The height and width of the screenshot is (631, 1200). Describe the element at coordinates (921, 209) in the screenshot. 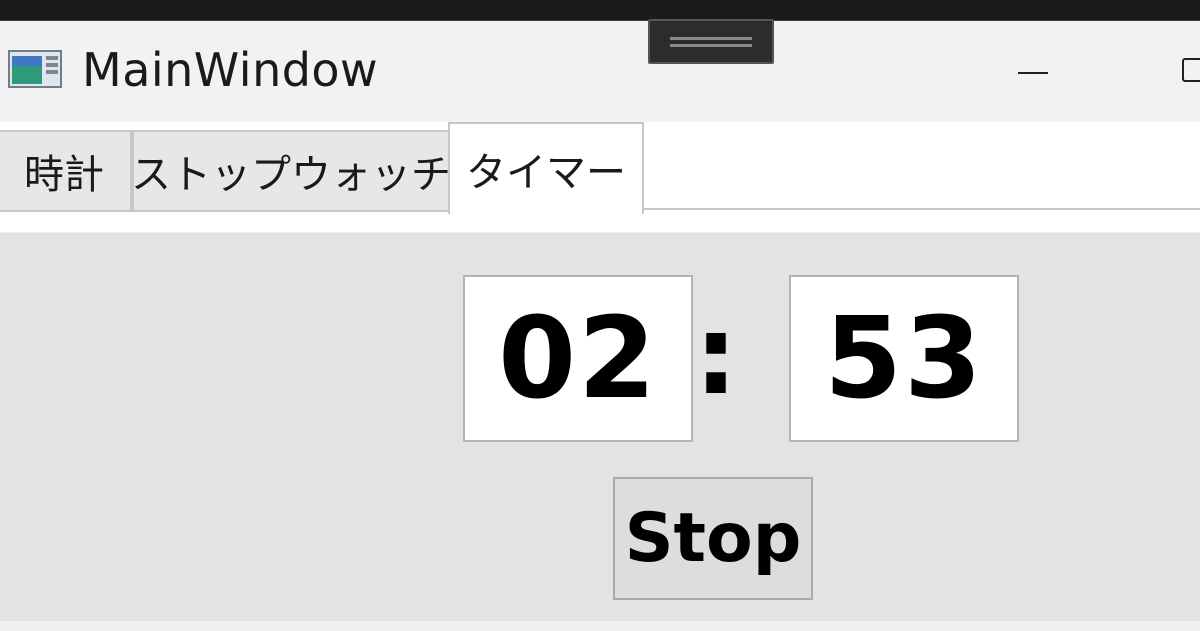

I see `tab-strip-divider` at that location.